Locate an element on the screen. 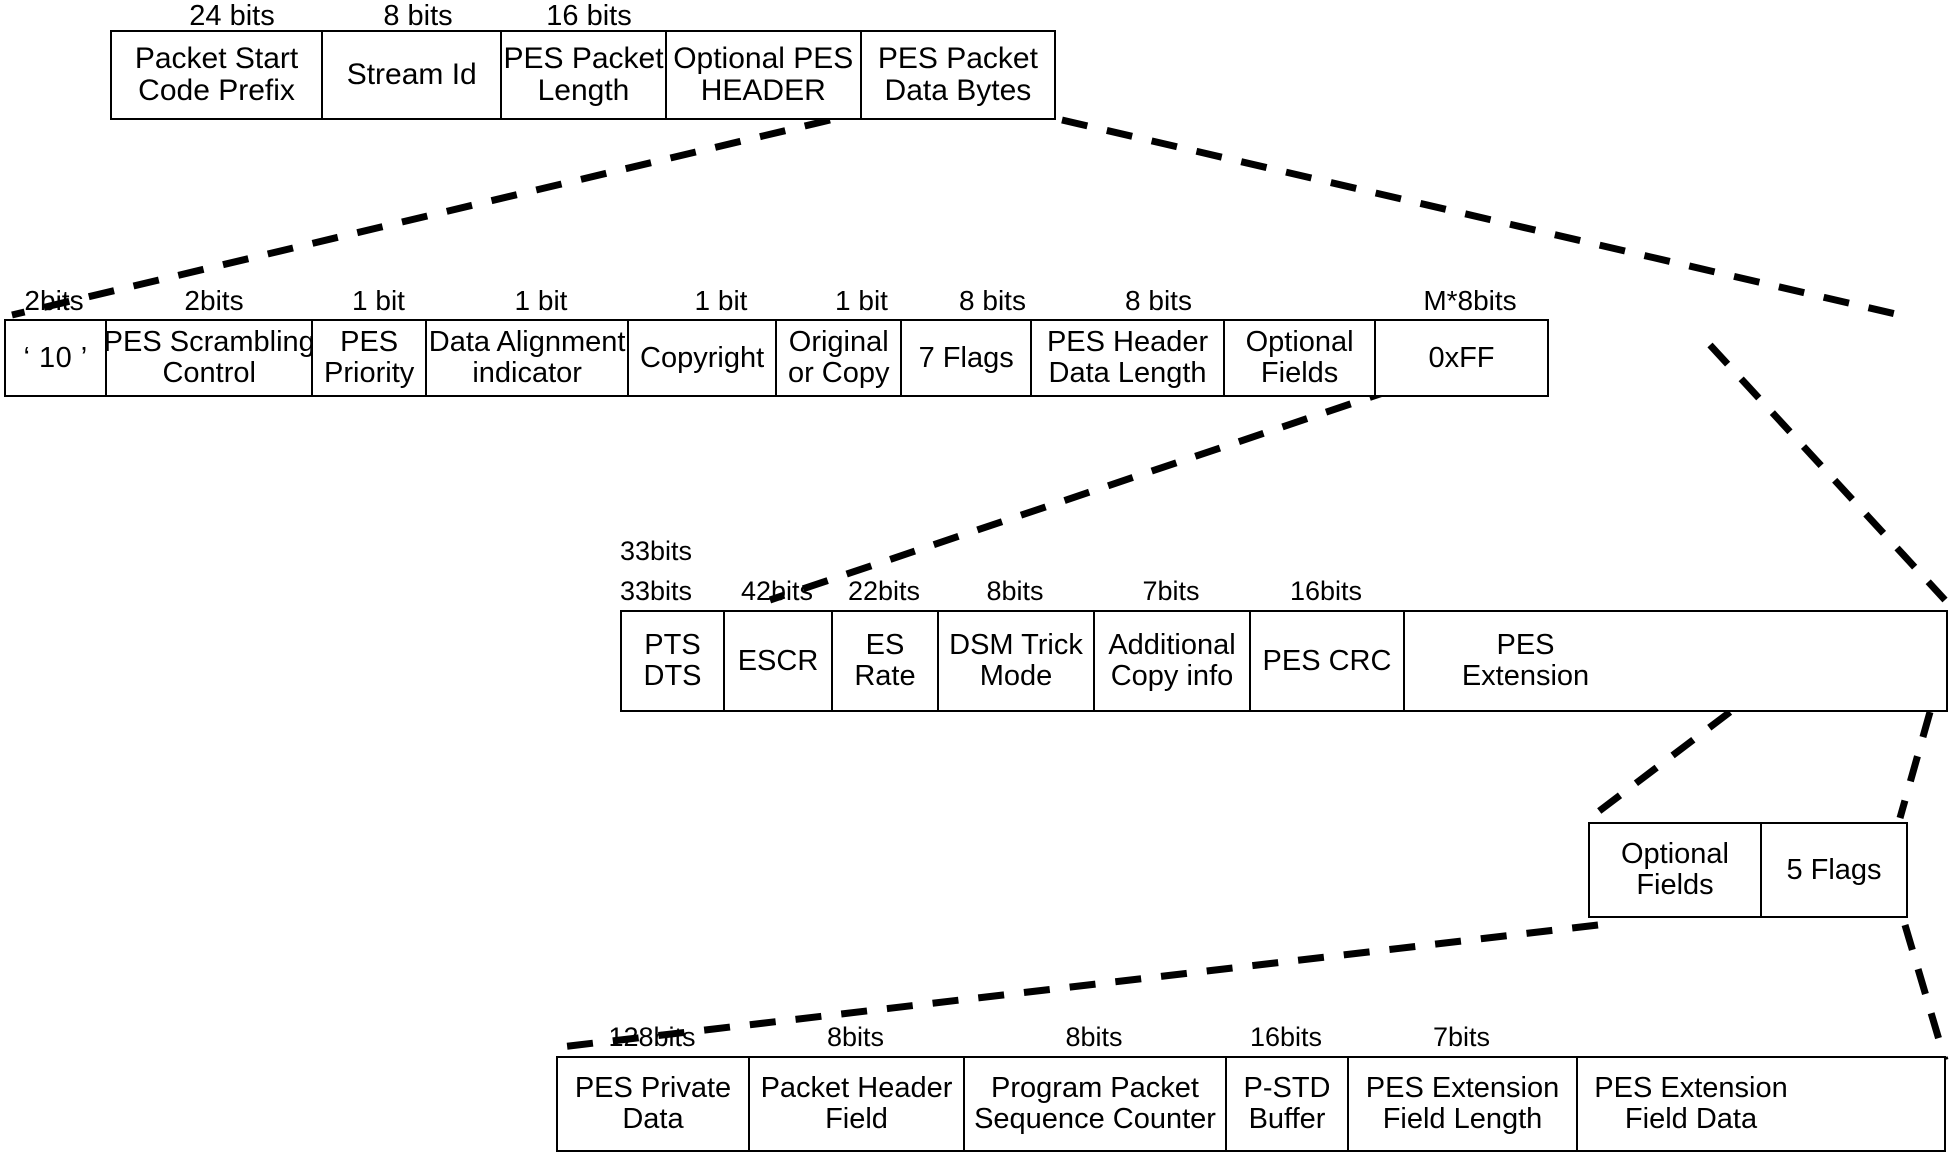  cell-line: Mode is located at coordinates (1016, 676).